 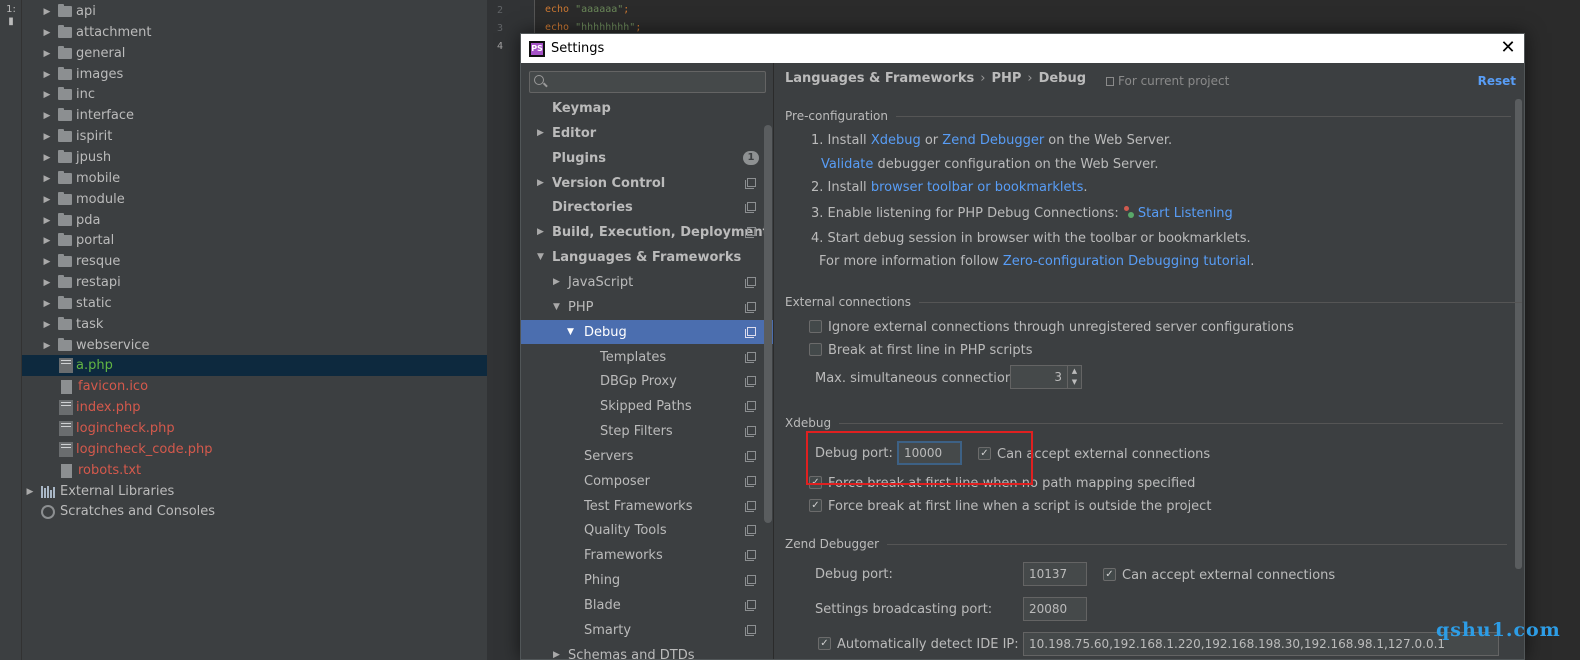 What do you see at coordinates (254, 220) in the screenshot?
I see `tree-item-pda: ▶ pda` at bounding box center [254, 220].